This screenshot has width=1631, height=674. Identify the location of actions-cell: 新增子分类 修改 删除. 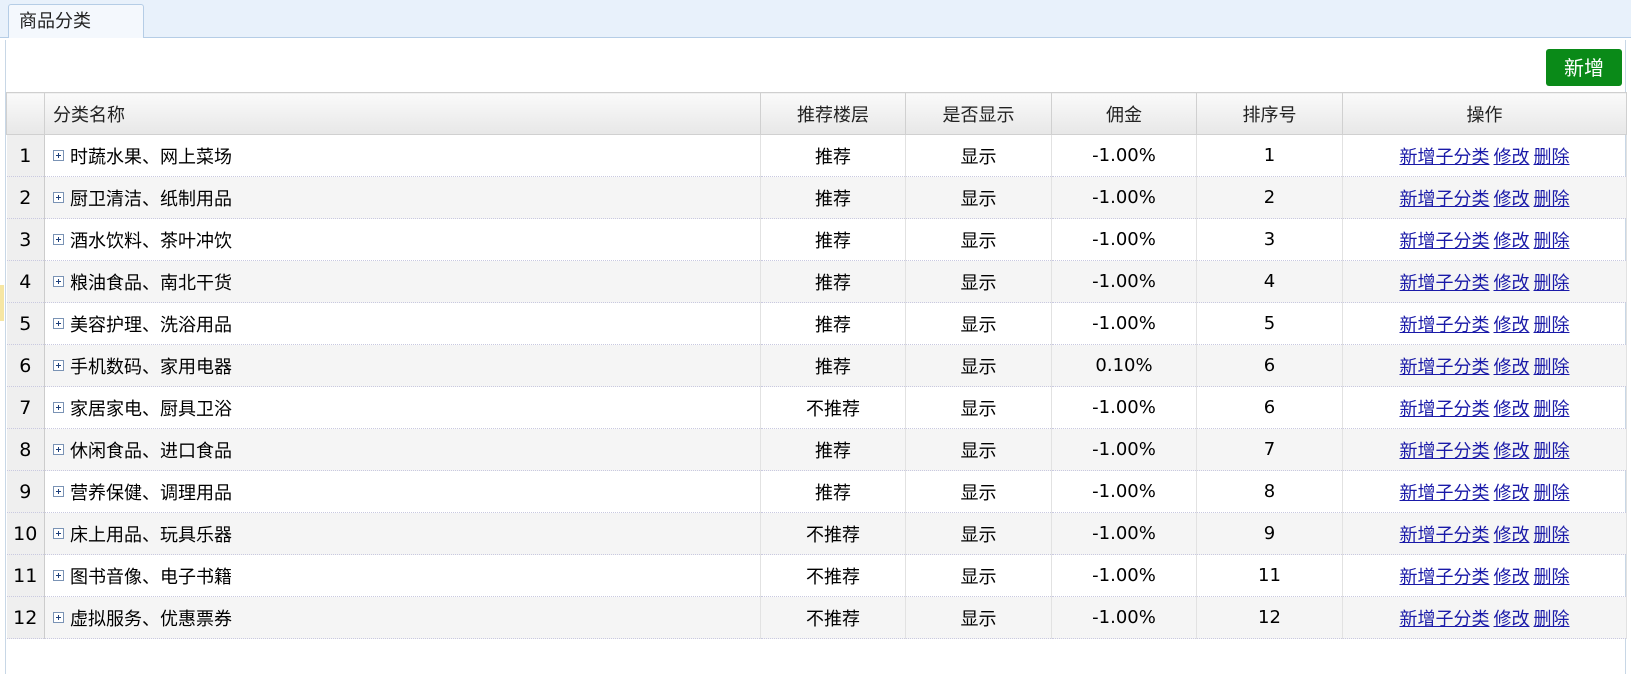
(1484, 449).